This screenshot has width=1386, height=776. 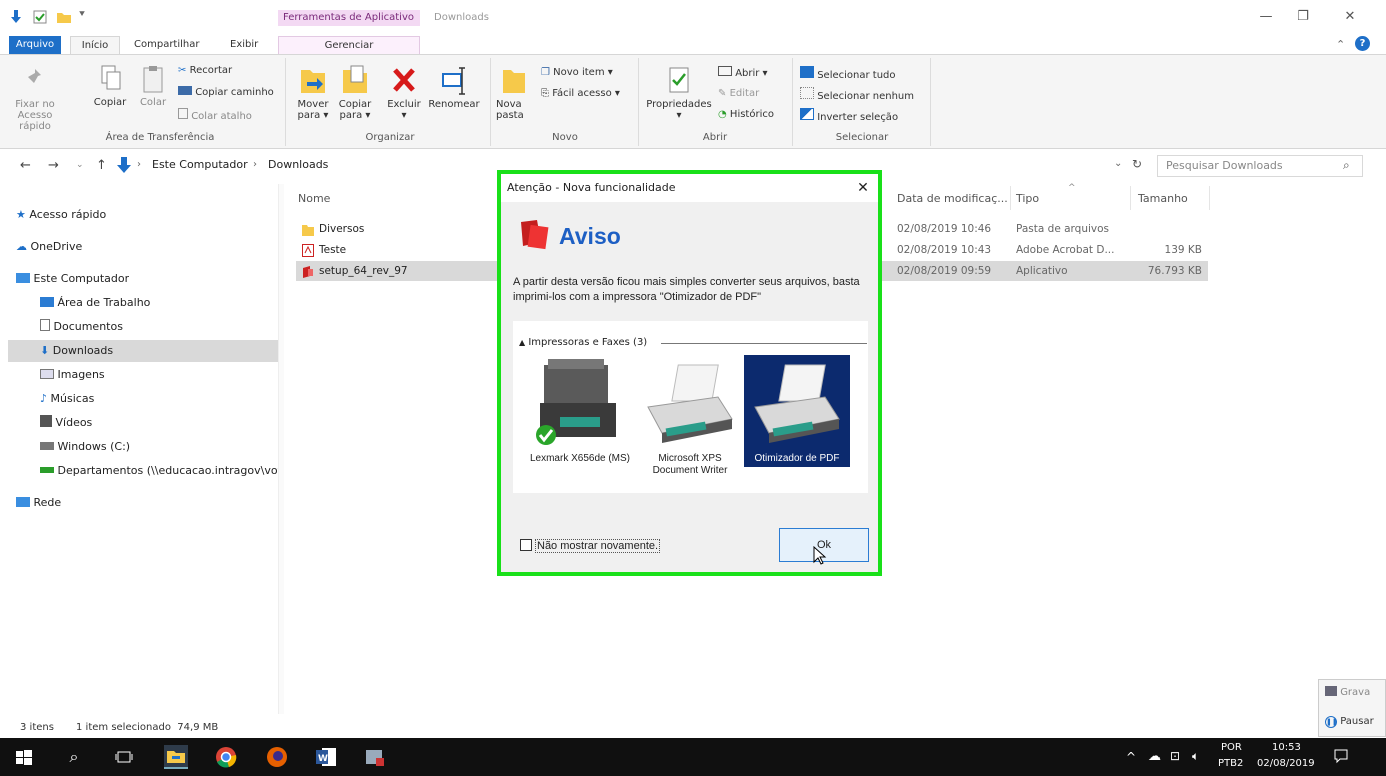 What do you see at coordinates (53, 165) in the screenshot?
I see `forward-arrow-icon: →` at bounding box center [53, 165].